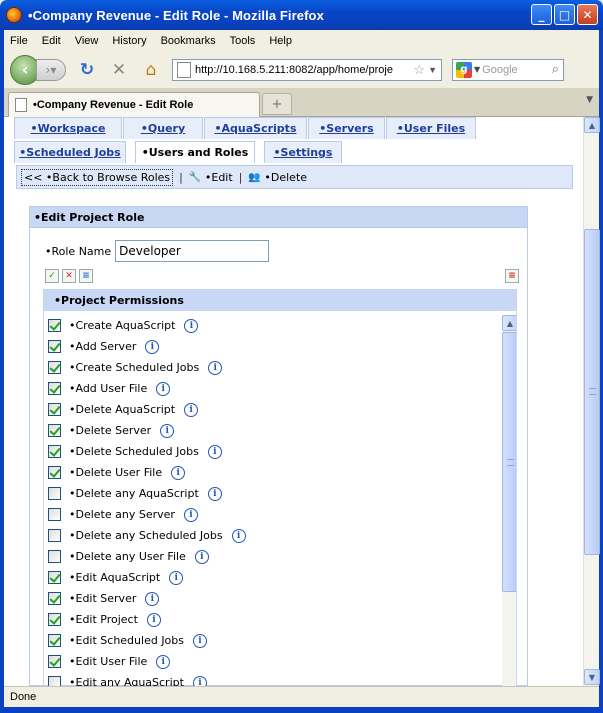 The height and width of the screenshot is (713, 603). I want to click on page-scroll-down-arrow-icon: ▼, so click(592, 677).